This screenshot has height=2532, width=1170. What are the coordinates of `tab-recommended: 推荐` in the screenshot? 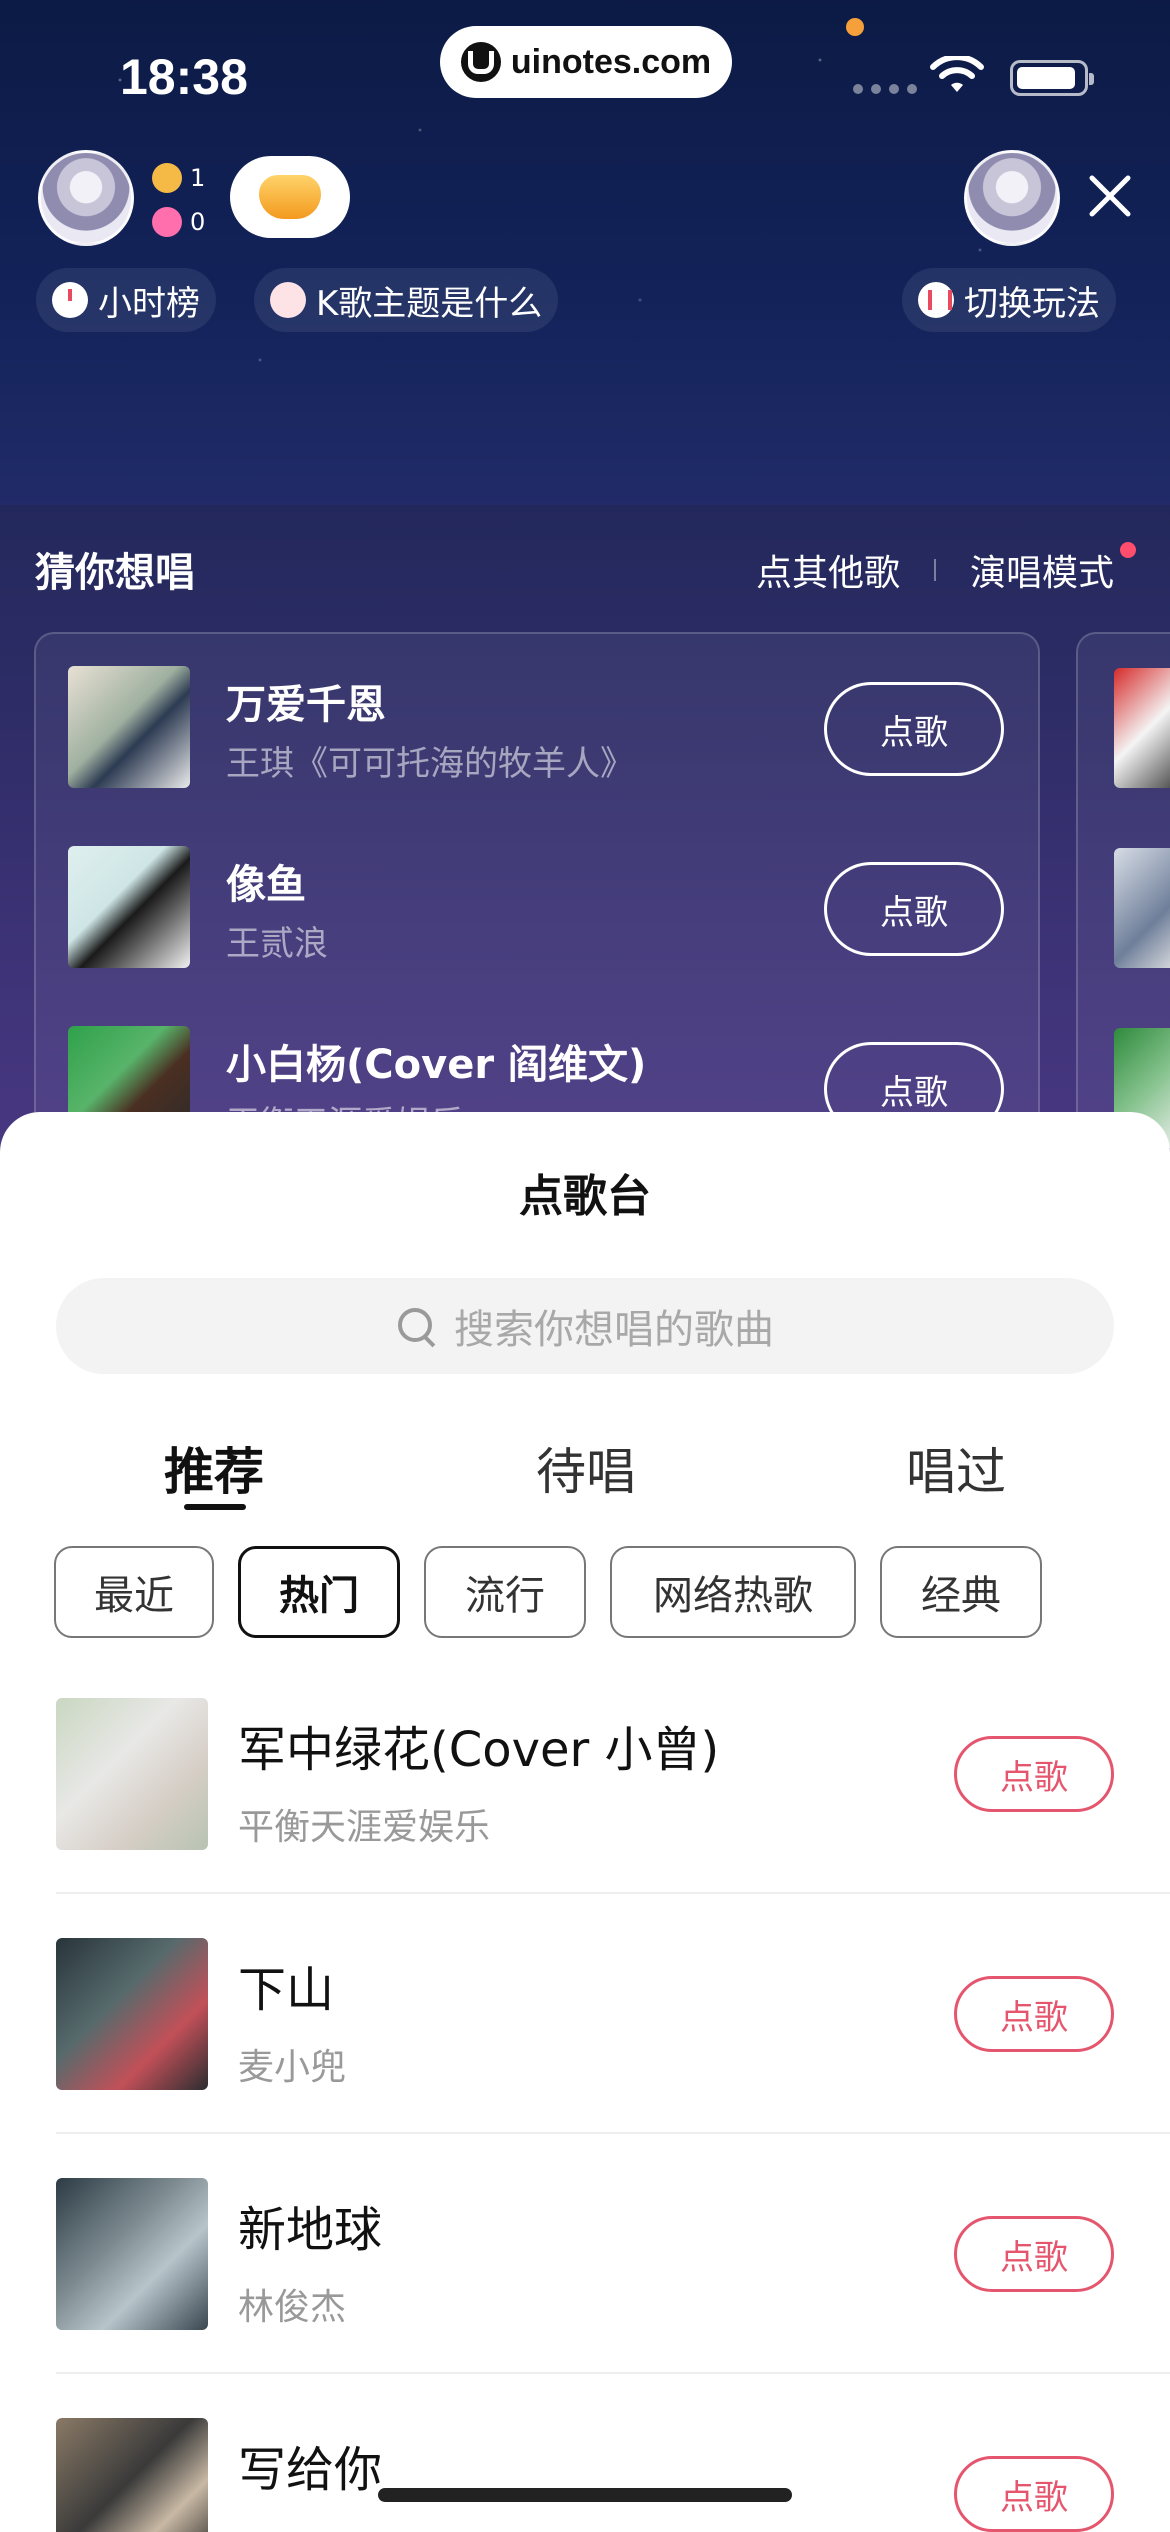 It's located at (214, 1468).